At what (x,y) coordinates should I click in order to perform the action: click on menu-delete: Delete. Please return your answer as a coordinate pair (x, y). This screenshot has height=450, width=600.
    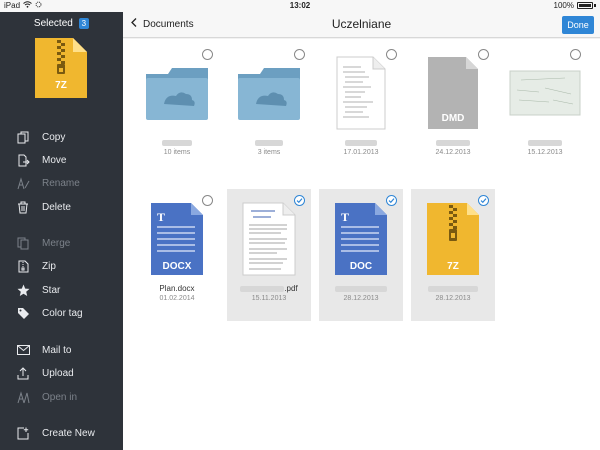
    Looking at the image, I should click on (43, 207).